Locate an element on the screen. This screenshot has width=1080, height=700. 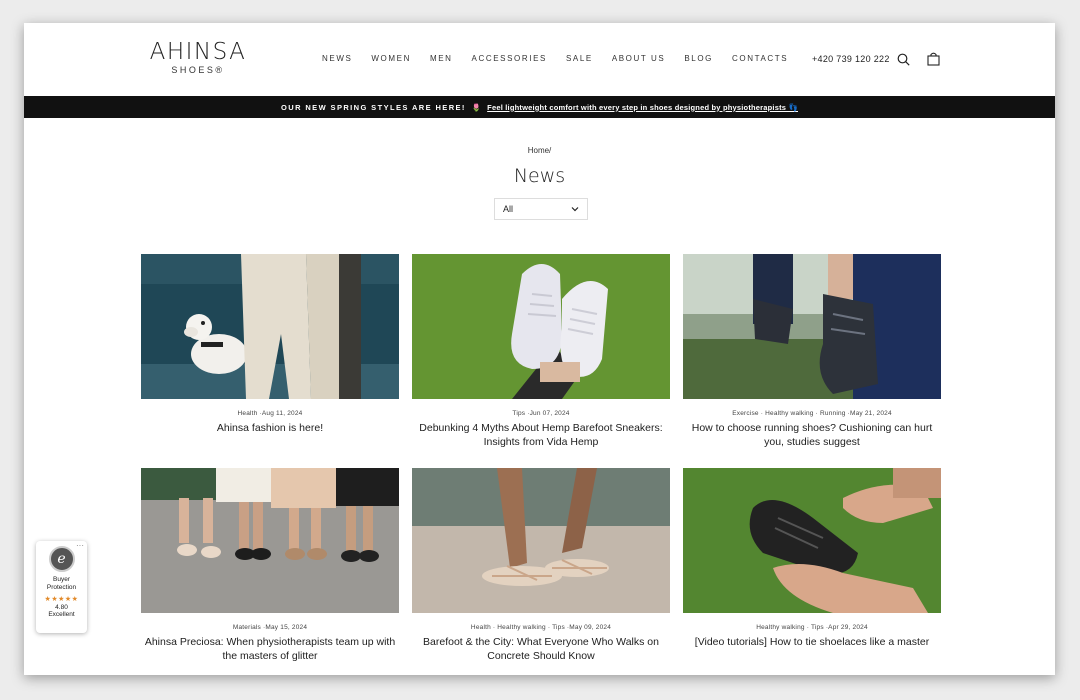
nav-about-us: ABOUT US is located at coordinates (639, 58).